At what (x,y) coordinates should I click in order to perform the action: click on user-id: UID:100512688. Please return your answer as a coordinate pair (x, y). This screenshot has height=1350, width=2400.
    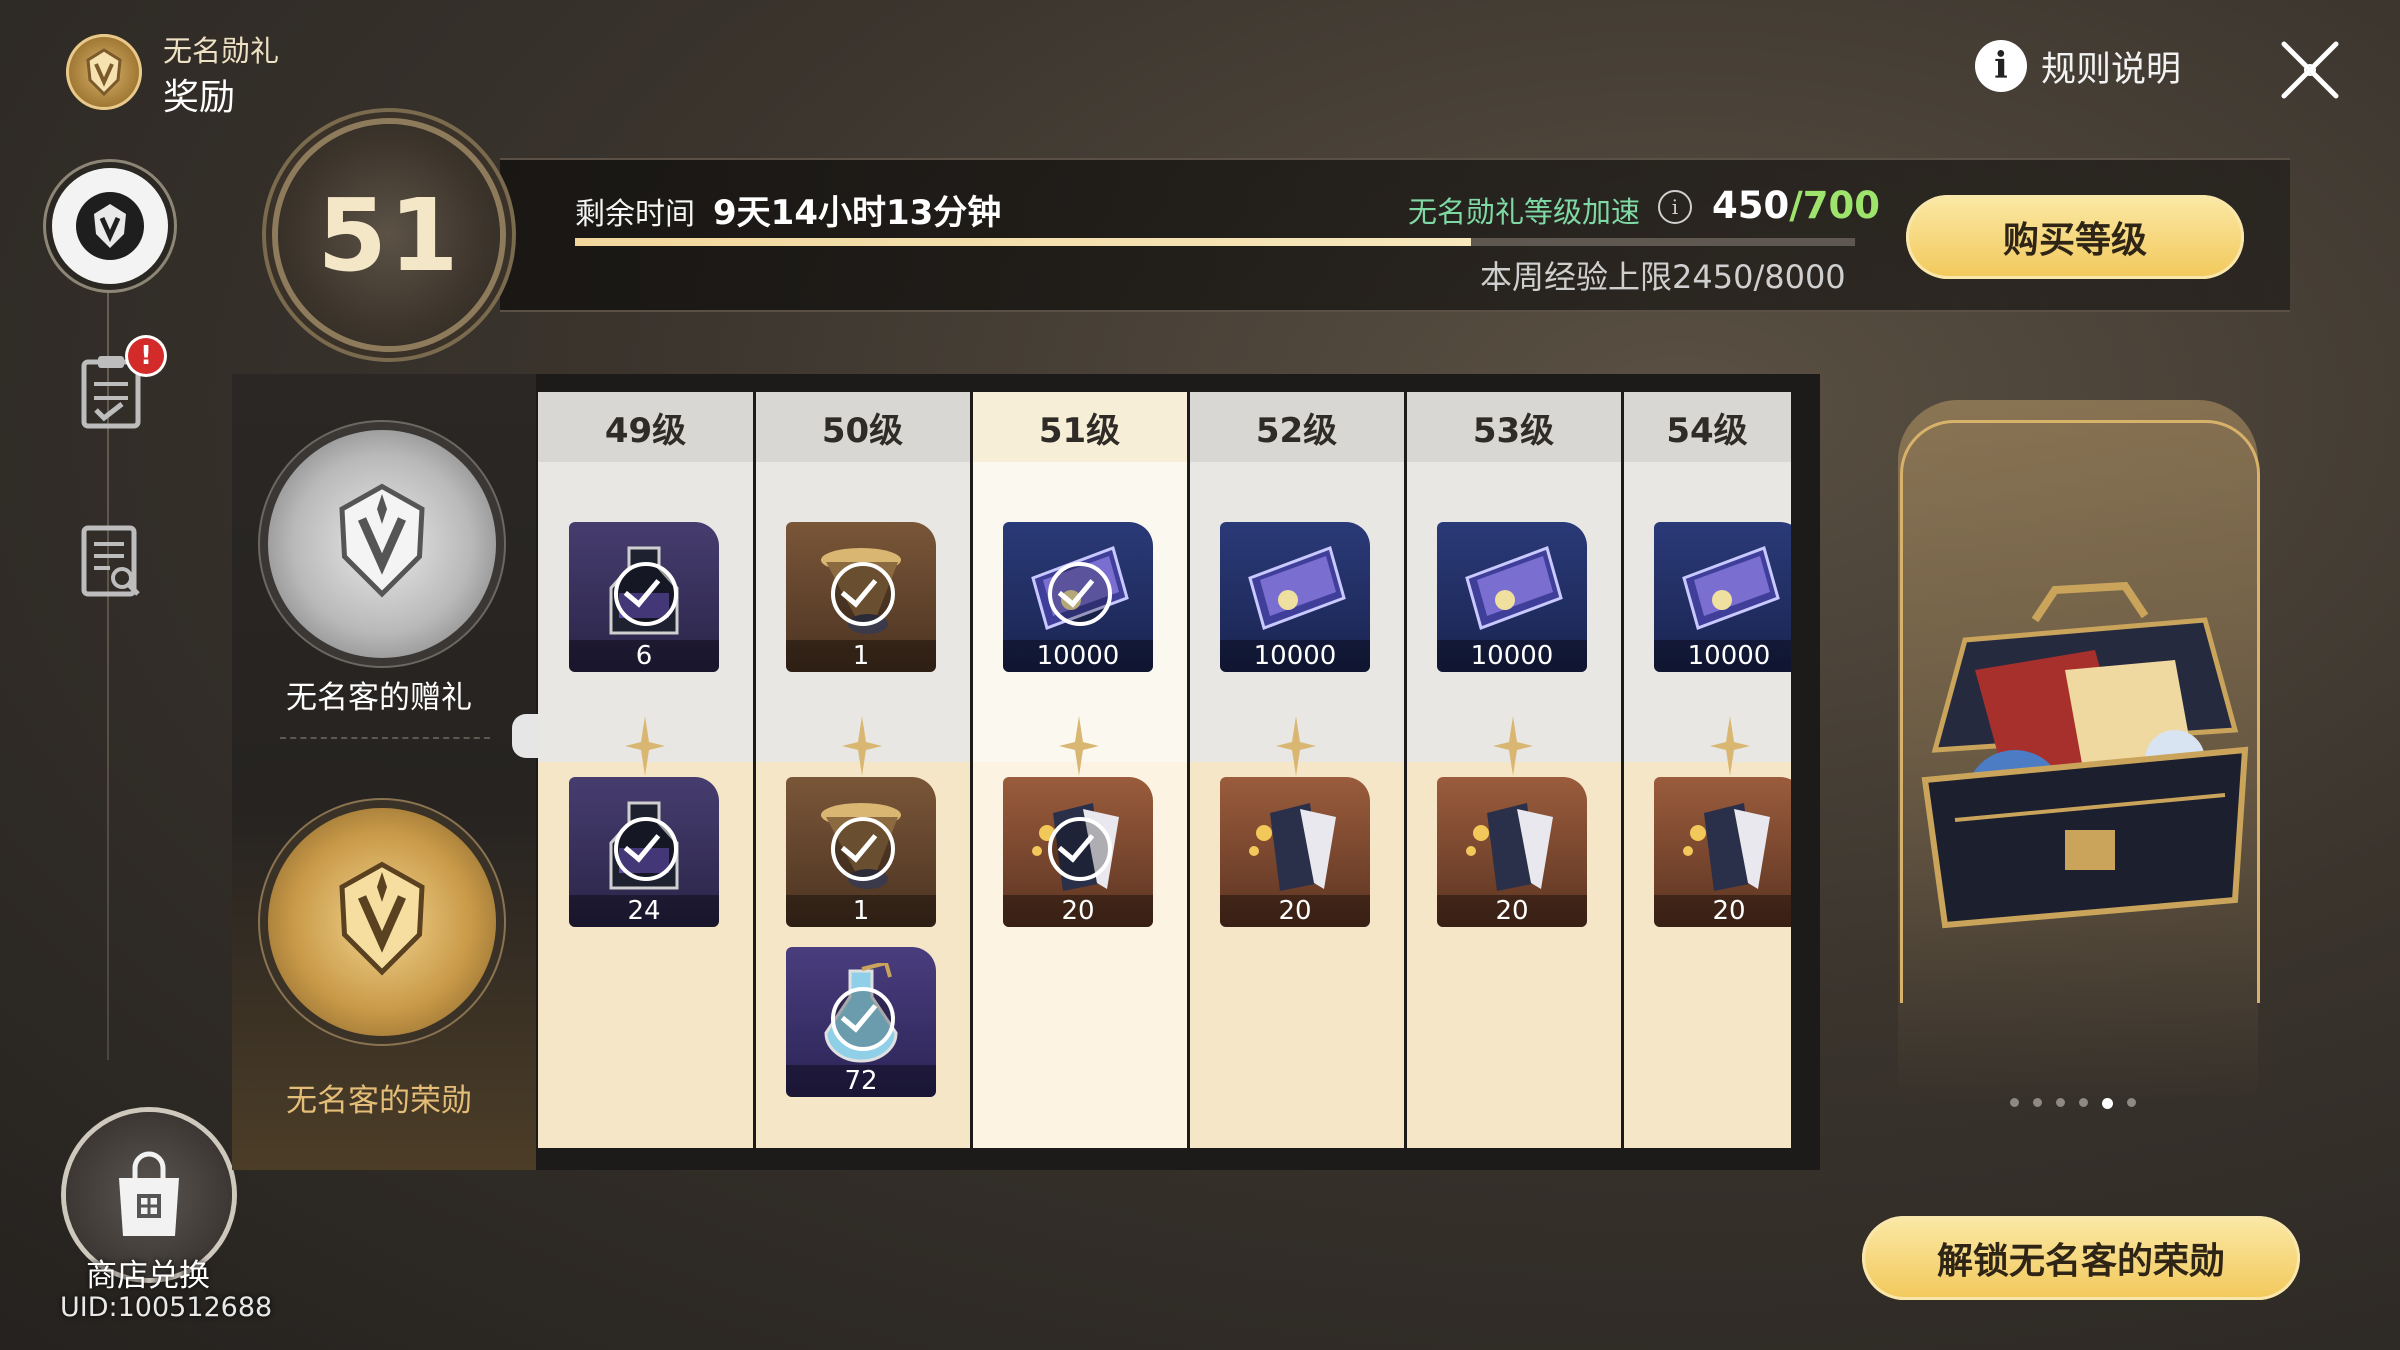
    Looking at the image, I should click on (166, 1307).